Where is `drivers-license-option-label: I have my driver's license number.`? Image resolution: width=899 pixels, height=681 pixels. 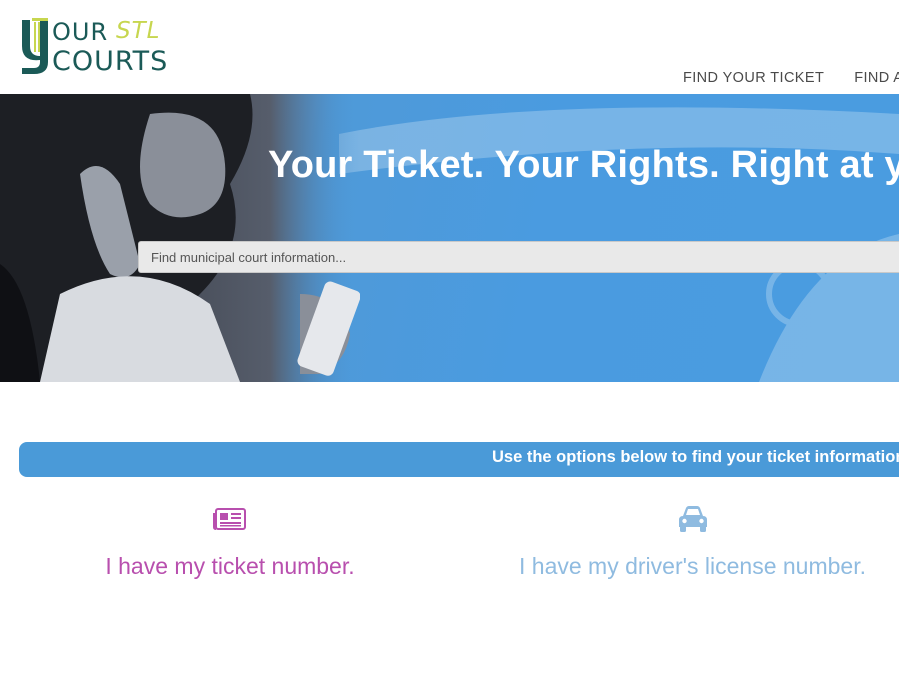 drivers-license-option-label: I have my driver's license number. is located at coordinates (692, 566).